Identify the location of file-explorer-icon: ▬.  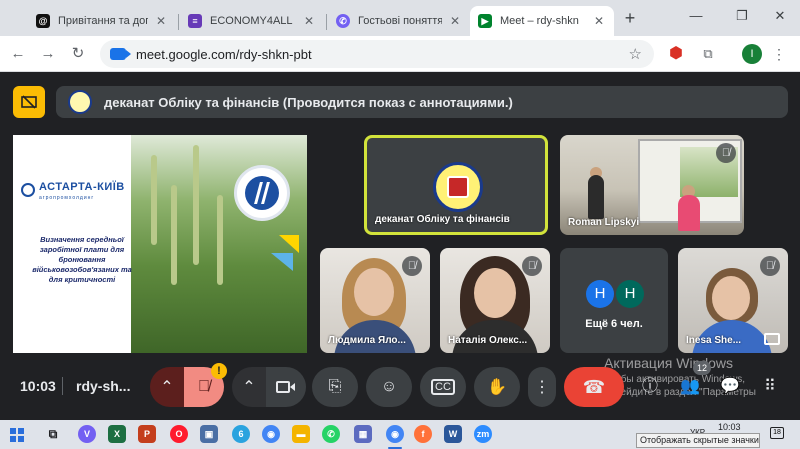
(301, 434).